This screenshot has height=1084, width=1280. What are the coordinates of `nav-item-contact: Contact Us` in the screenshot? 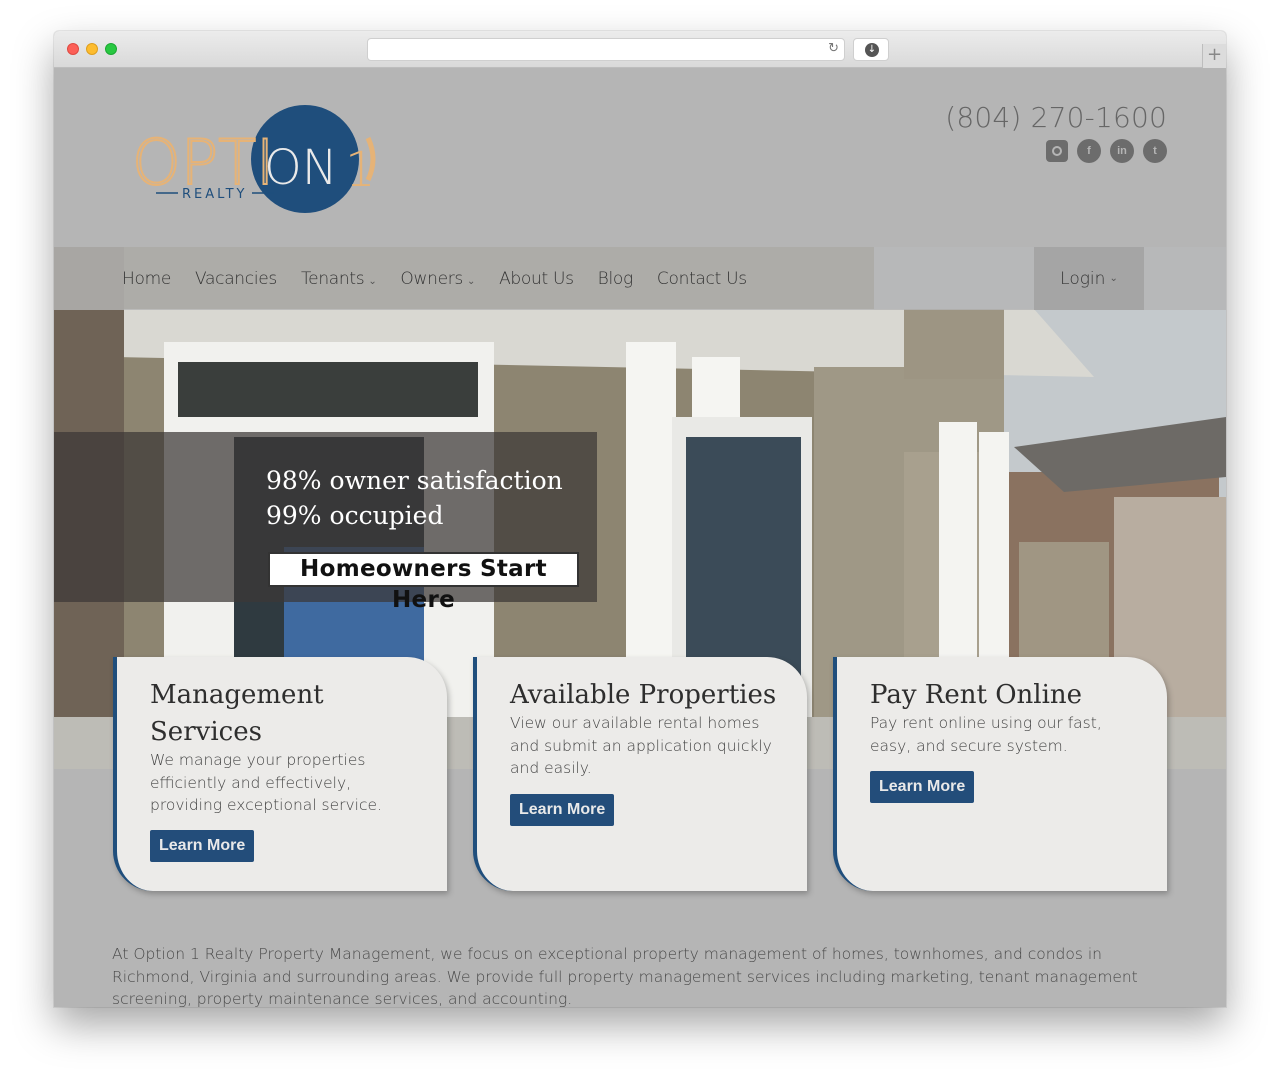 It's located at (702, 279).